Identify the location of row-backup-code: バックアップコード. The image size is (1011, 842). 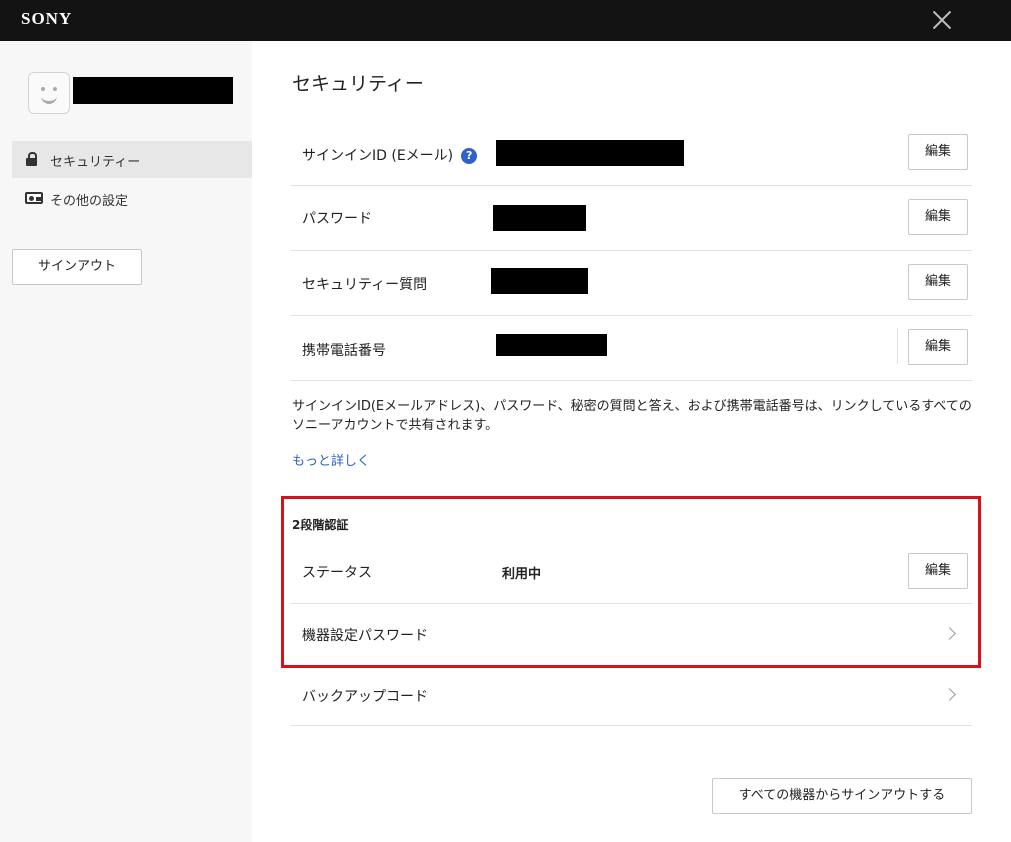
(631, 695).